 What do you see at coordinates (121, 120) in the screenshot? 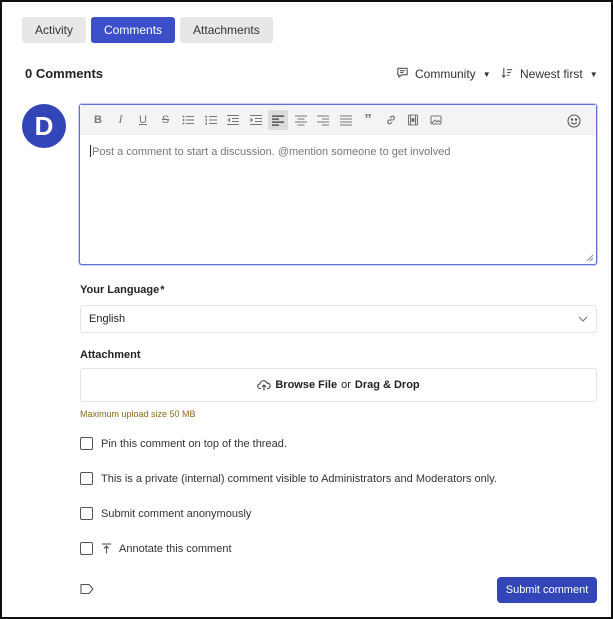
I see `italic-icon: I` at bounding box center [121, 120].